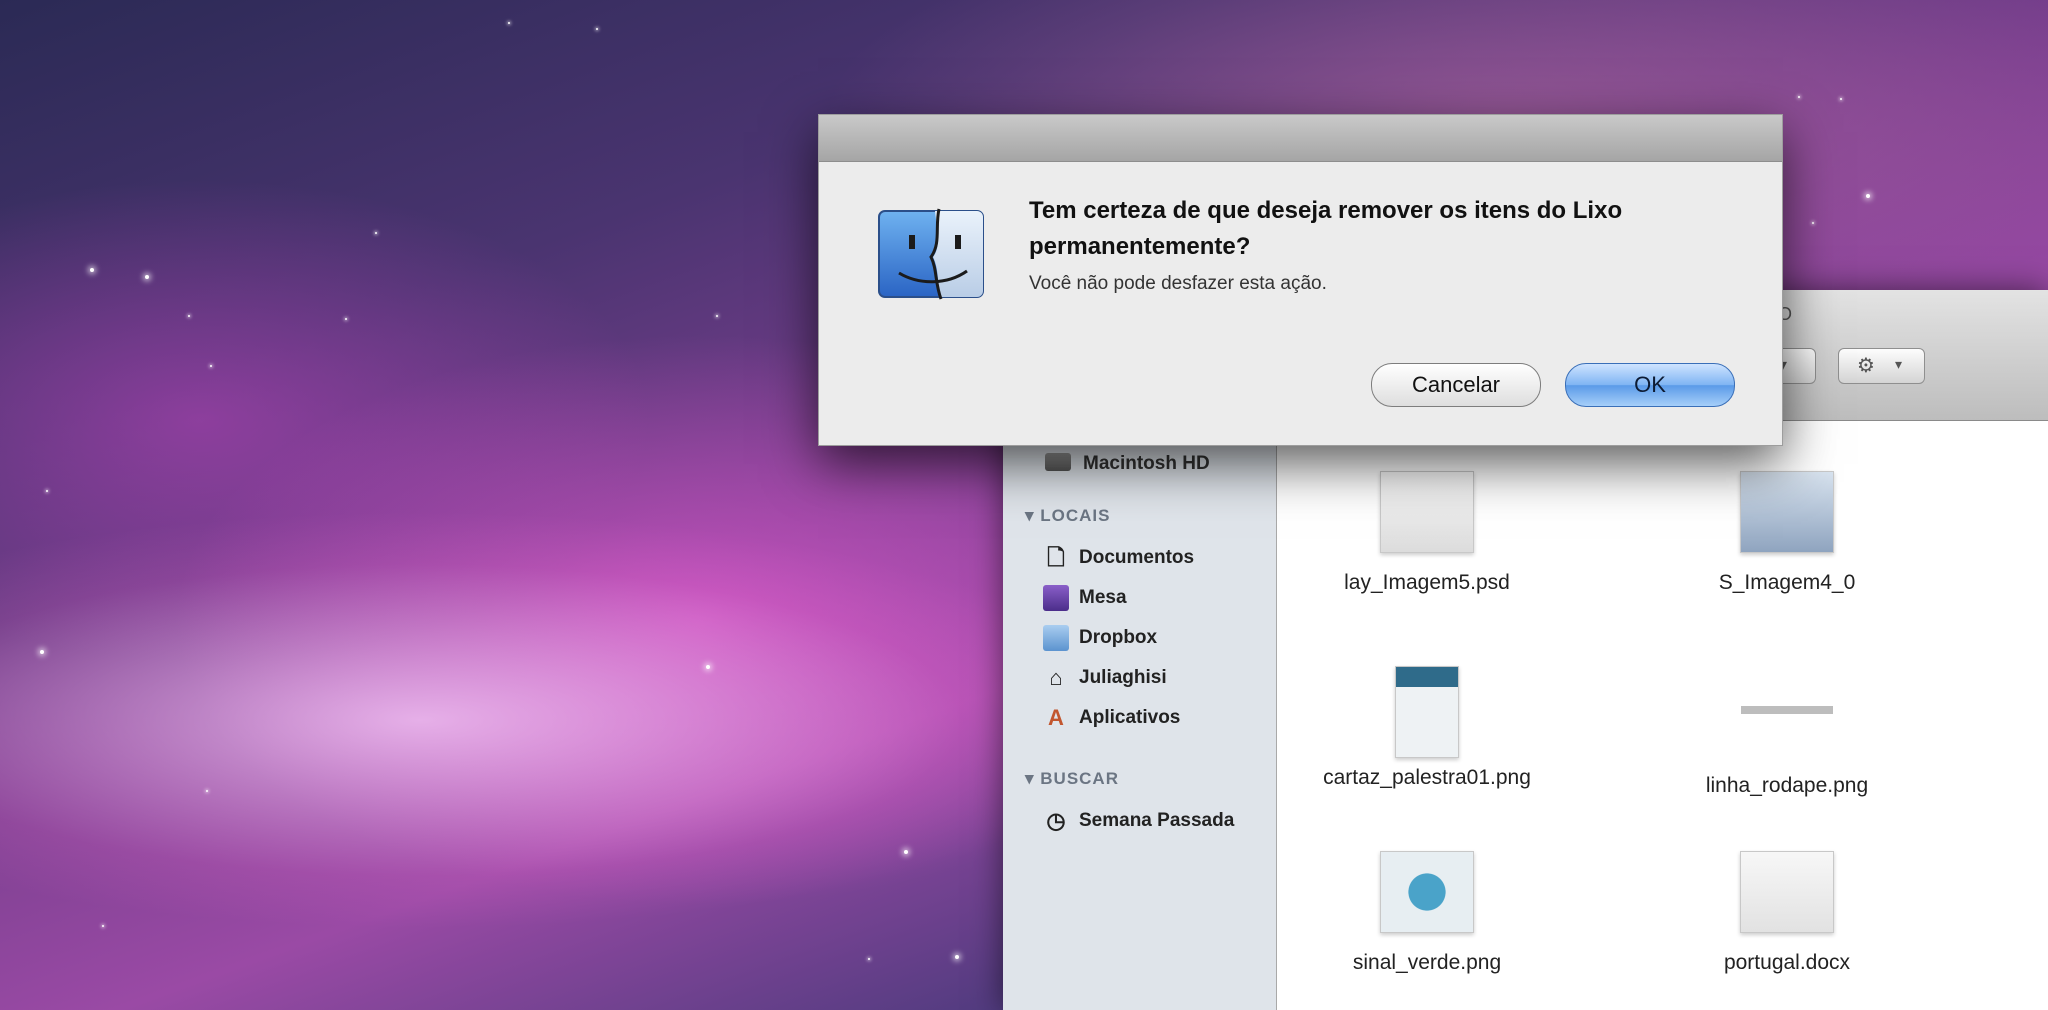 This screenshot has height=1010, width=2048. I want to click on sidebar-item-label: Aplicativos, so click(1130, 717).